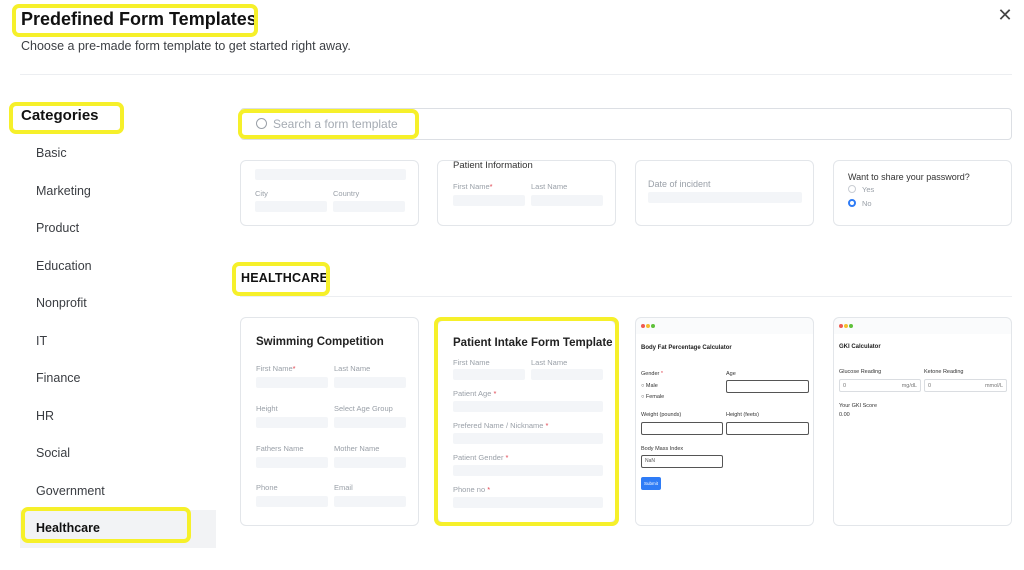 The image size is (1024, 570). I want to click on ketone-input: 0 mmol/L, so click(965, 385).